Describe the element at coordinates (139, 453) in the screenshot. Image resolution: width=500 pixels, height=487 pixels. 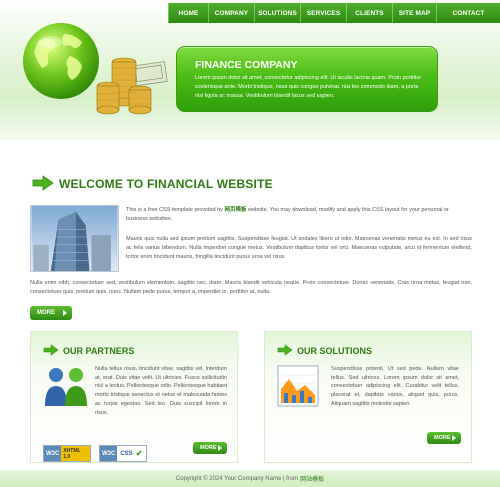
I see `checkmark-icon: ✔` at that location.